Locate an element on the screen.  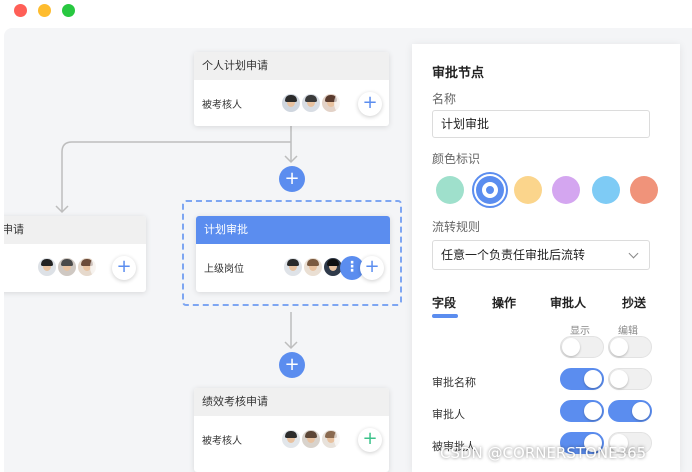
color-swatch-sky is located at coordinates (606, 190).